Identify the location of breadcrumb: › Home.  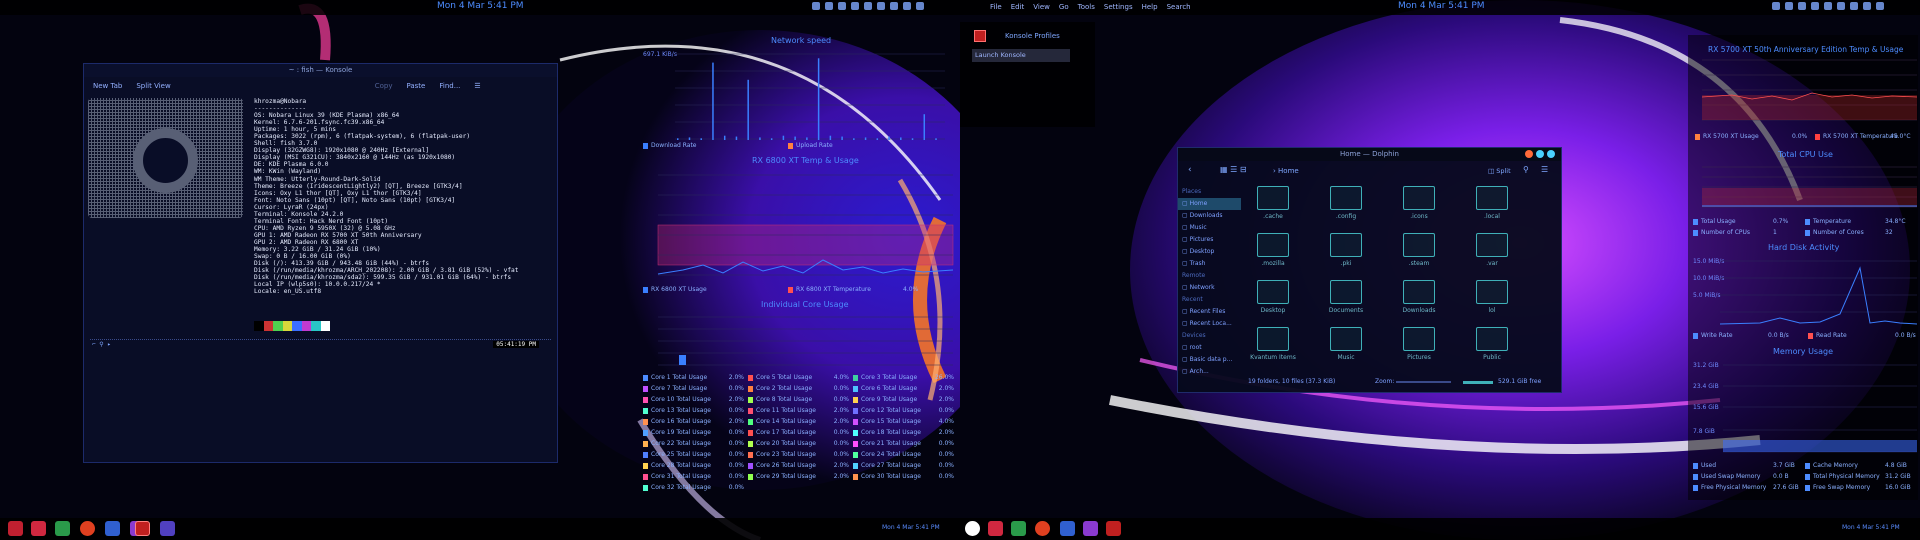
(1286, 171).